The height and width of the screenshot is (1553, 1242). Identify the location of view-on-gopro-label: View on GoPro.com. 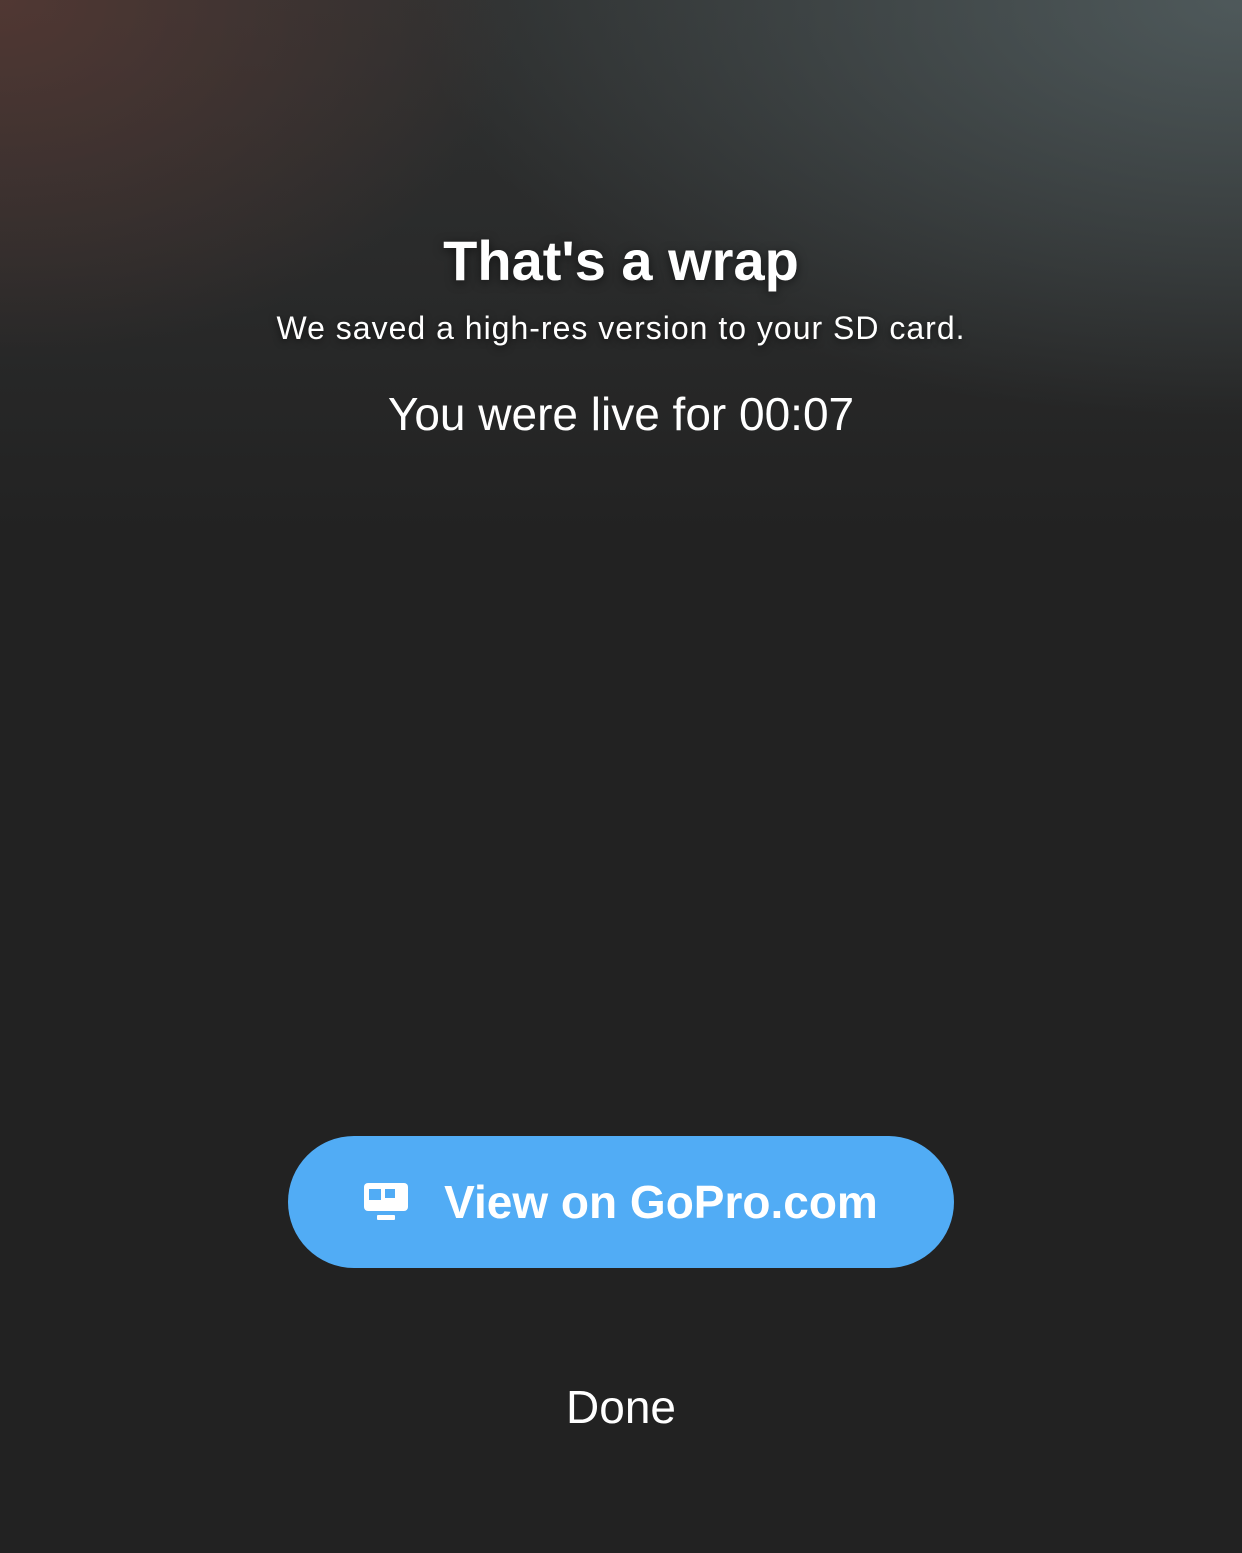
(661, 1202).